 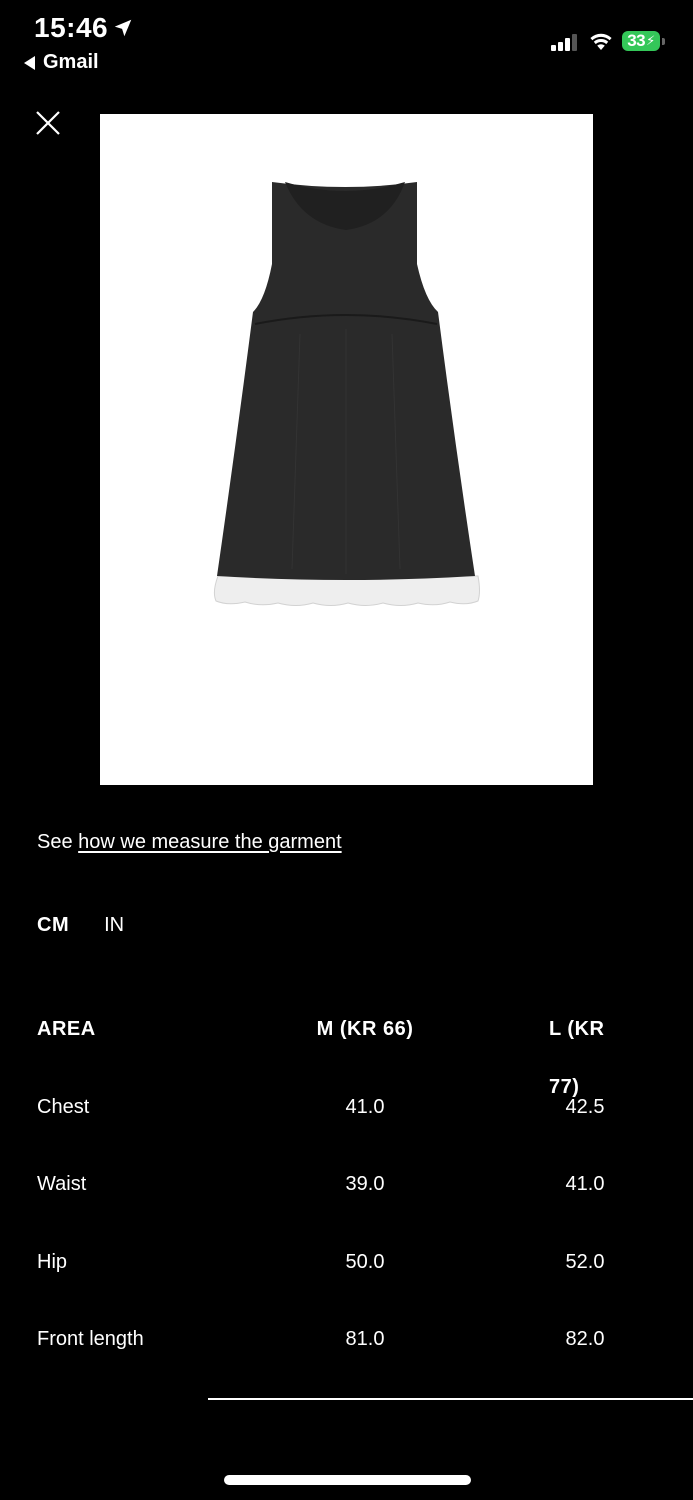 I want to click on table-row: Chest 41.0 42.5, so click(x=347, y=1117).